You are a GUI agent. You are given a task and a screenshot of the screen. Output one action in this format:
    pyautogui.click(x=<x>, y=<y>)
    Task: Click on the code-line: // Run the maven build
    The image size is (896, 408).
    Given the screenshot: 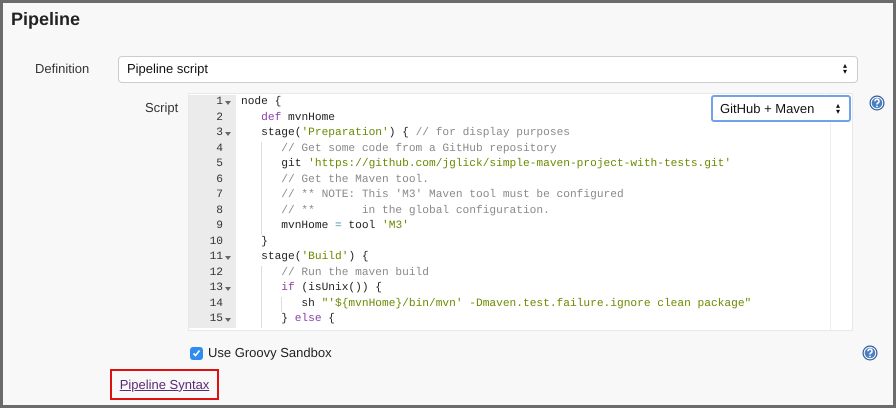 What is the action you would take?
    pyautogui.click(x=355, y=273)
    